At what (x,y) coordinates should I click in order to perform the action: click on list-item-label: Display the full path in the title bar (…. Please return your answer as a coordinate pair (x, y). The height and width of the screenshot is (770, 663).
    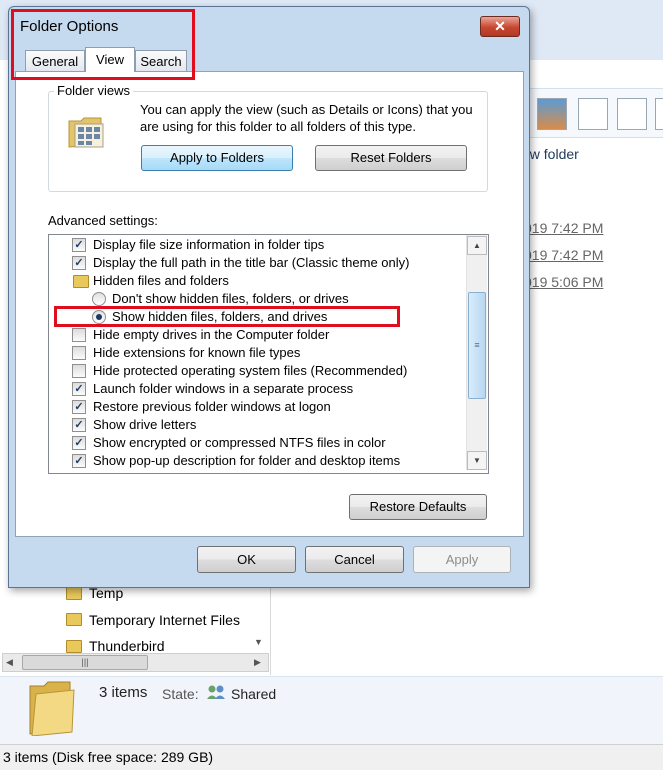
    Looking at the image, I should click on (251, 262).